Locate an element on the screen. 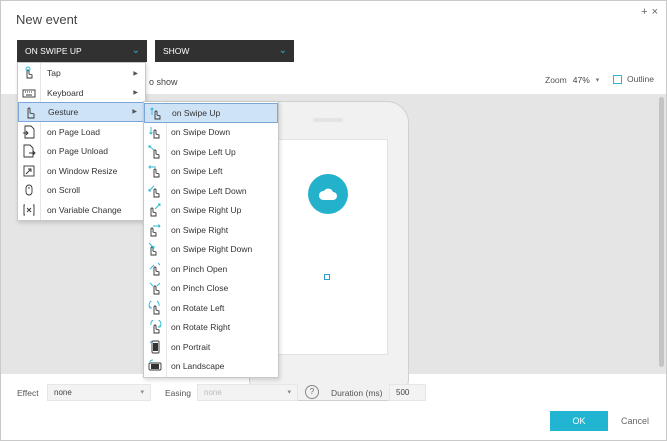 Image resolution: width=667 pixels, height=441 pixels. scroll-icon is located at coordinates (29, 190).